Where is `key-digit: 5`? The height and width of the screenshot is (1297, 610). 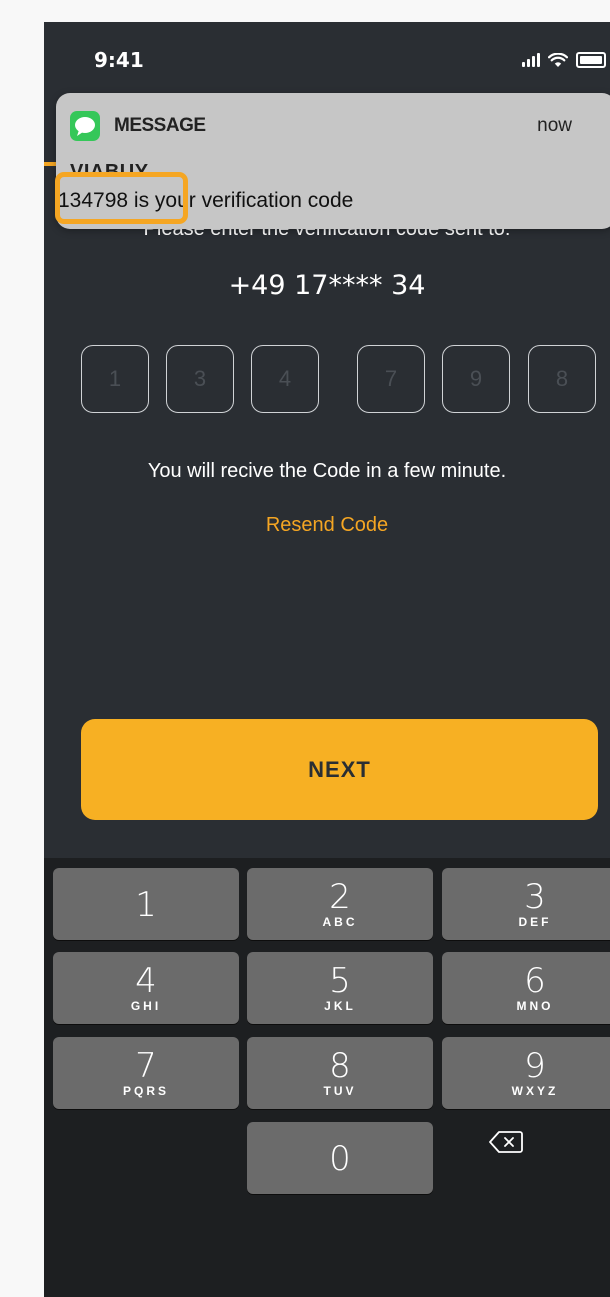
key-digit: 5 is located at coordinates (340, 981).